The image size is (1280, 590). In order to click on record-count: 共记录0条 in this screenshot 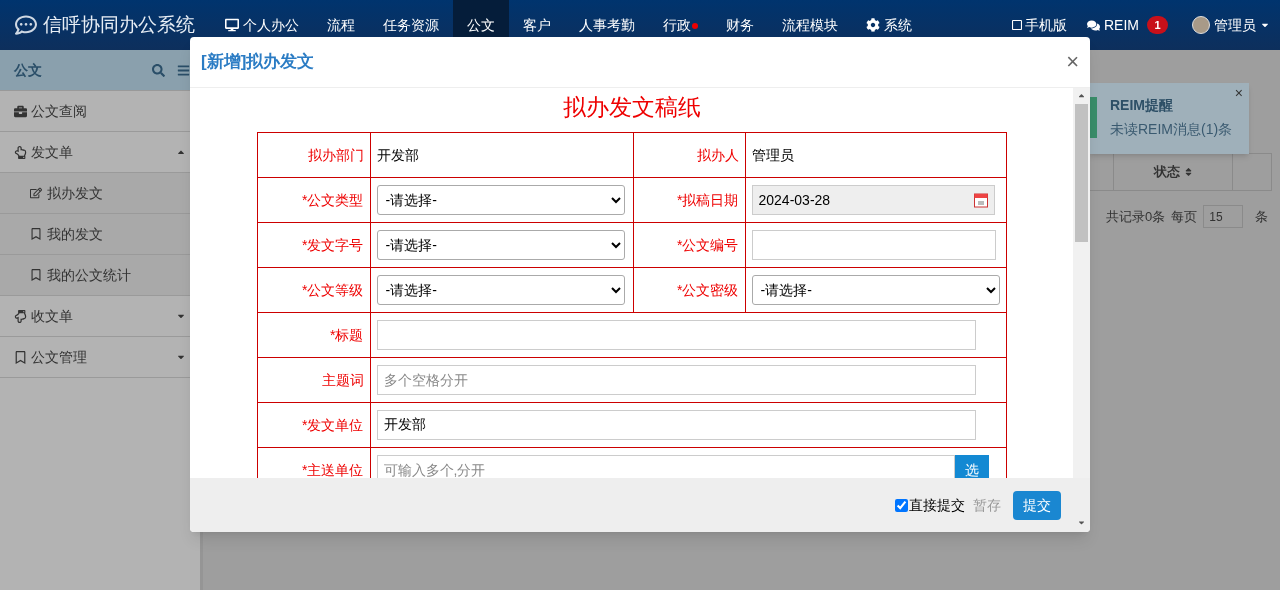, I will do `click(1136, 216)`.